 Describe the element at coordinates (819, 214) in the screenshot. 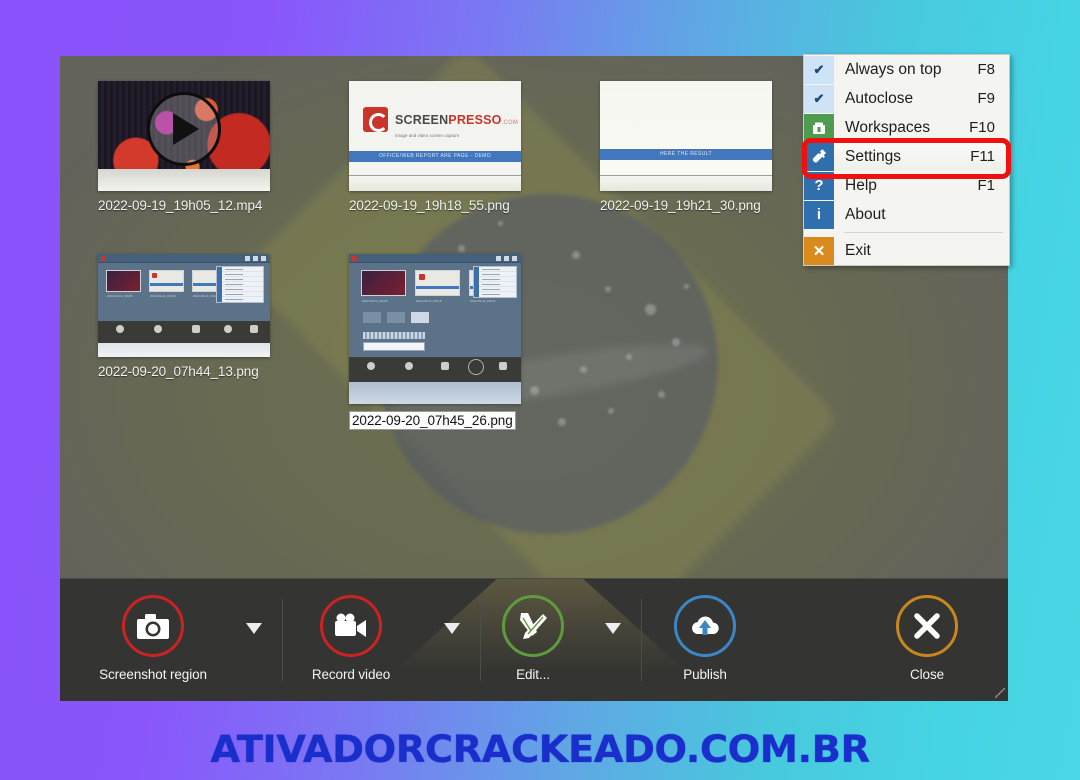

I see `info-icon: i` at that location.